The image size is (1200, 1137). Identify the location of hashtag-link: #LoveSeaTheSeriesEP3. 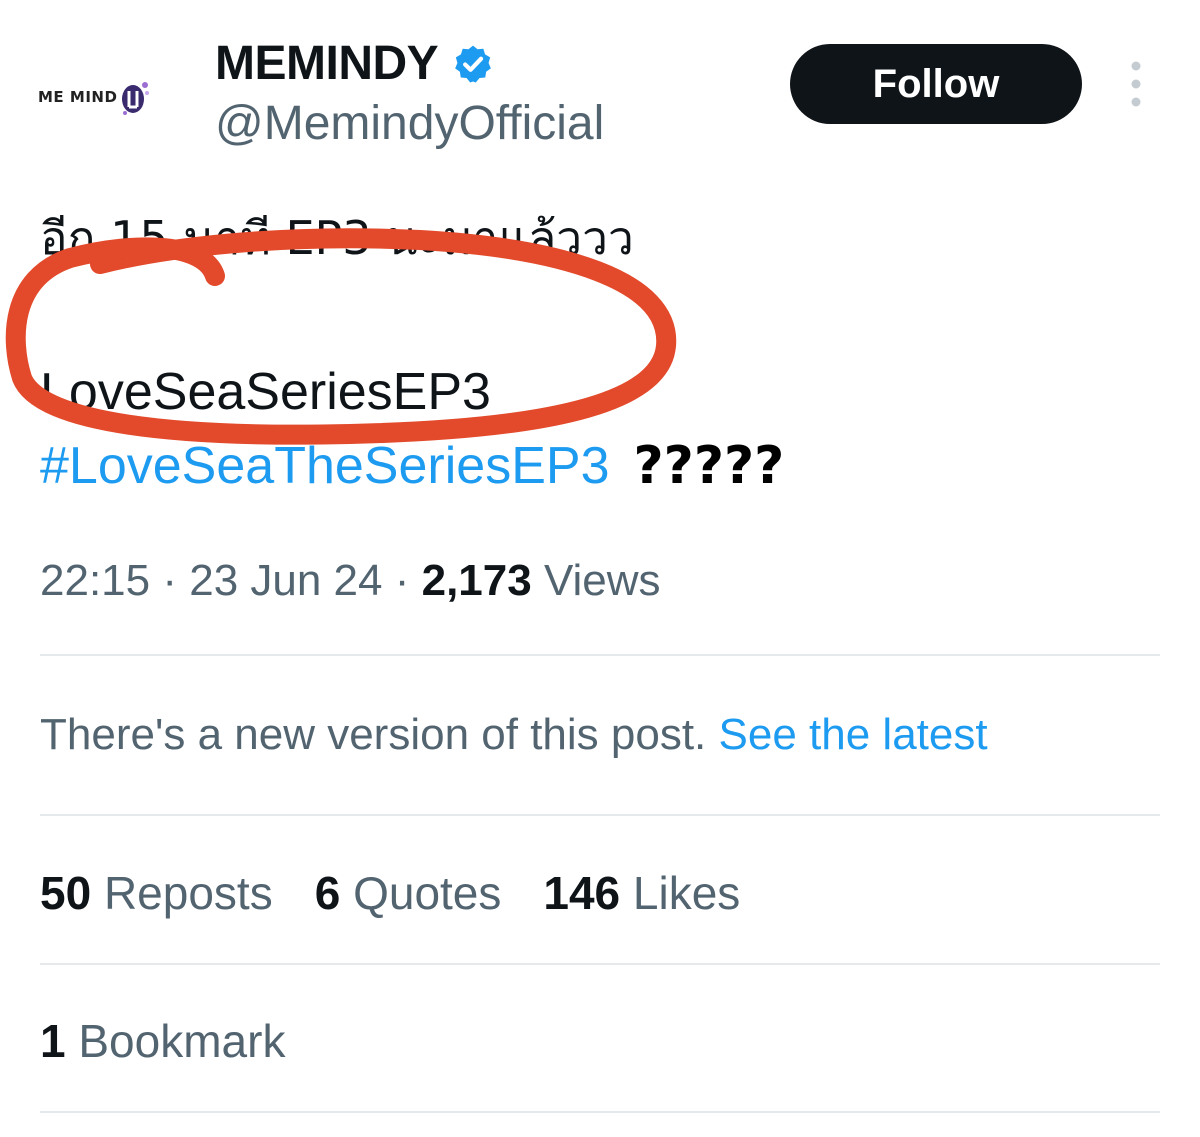
(325, 466).